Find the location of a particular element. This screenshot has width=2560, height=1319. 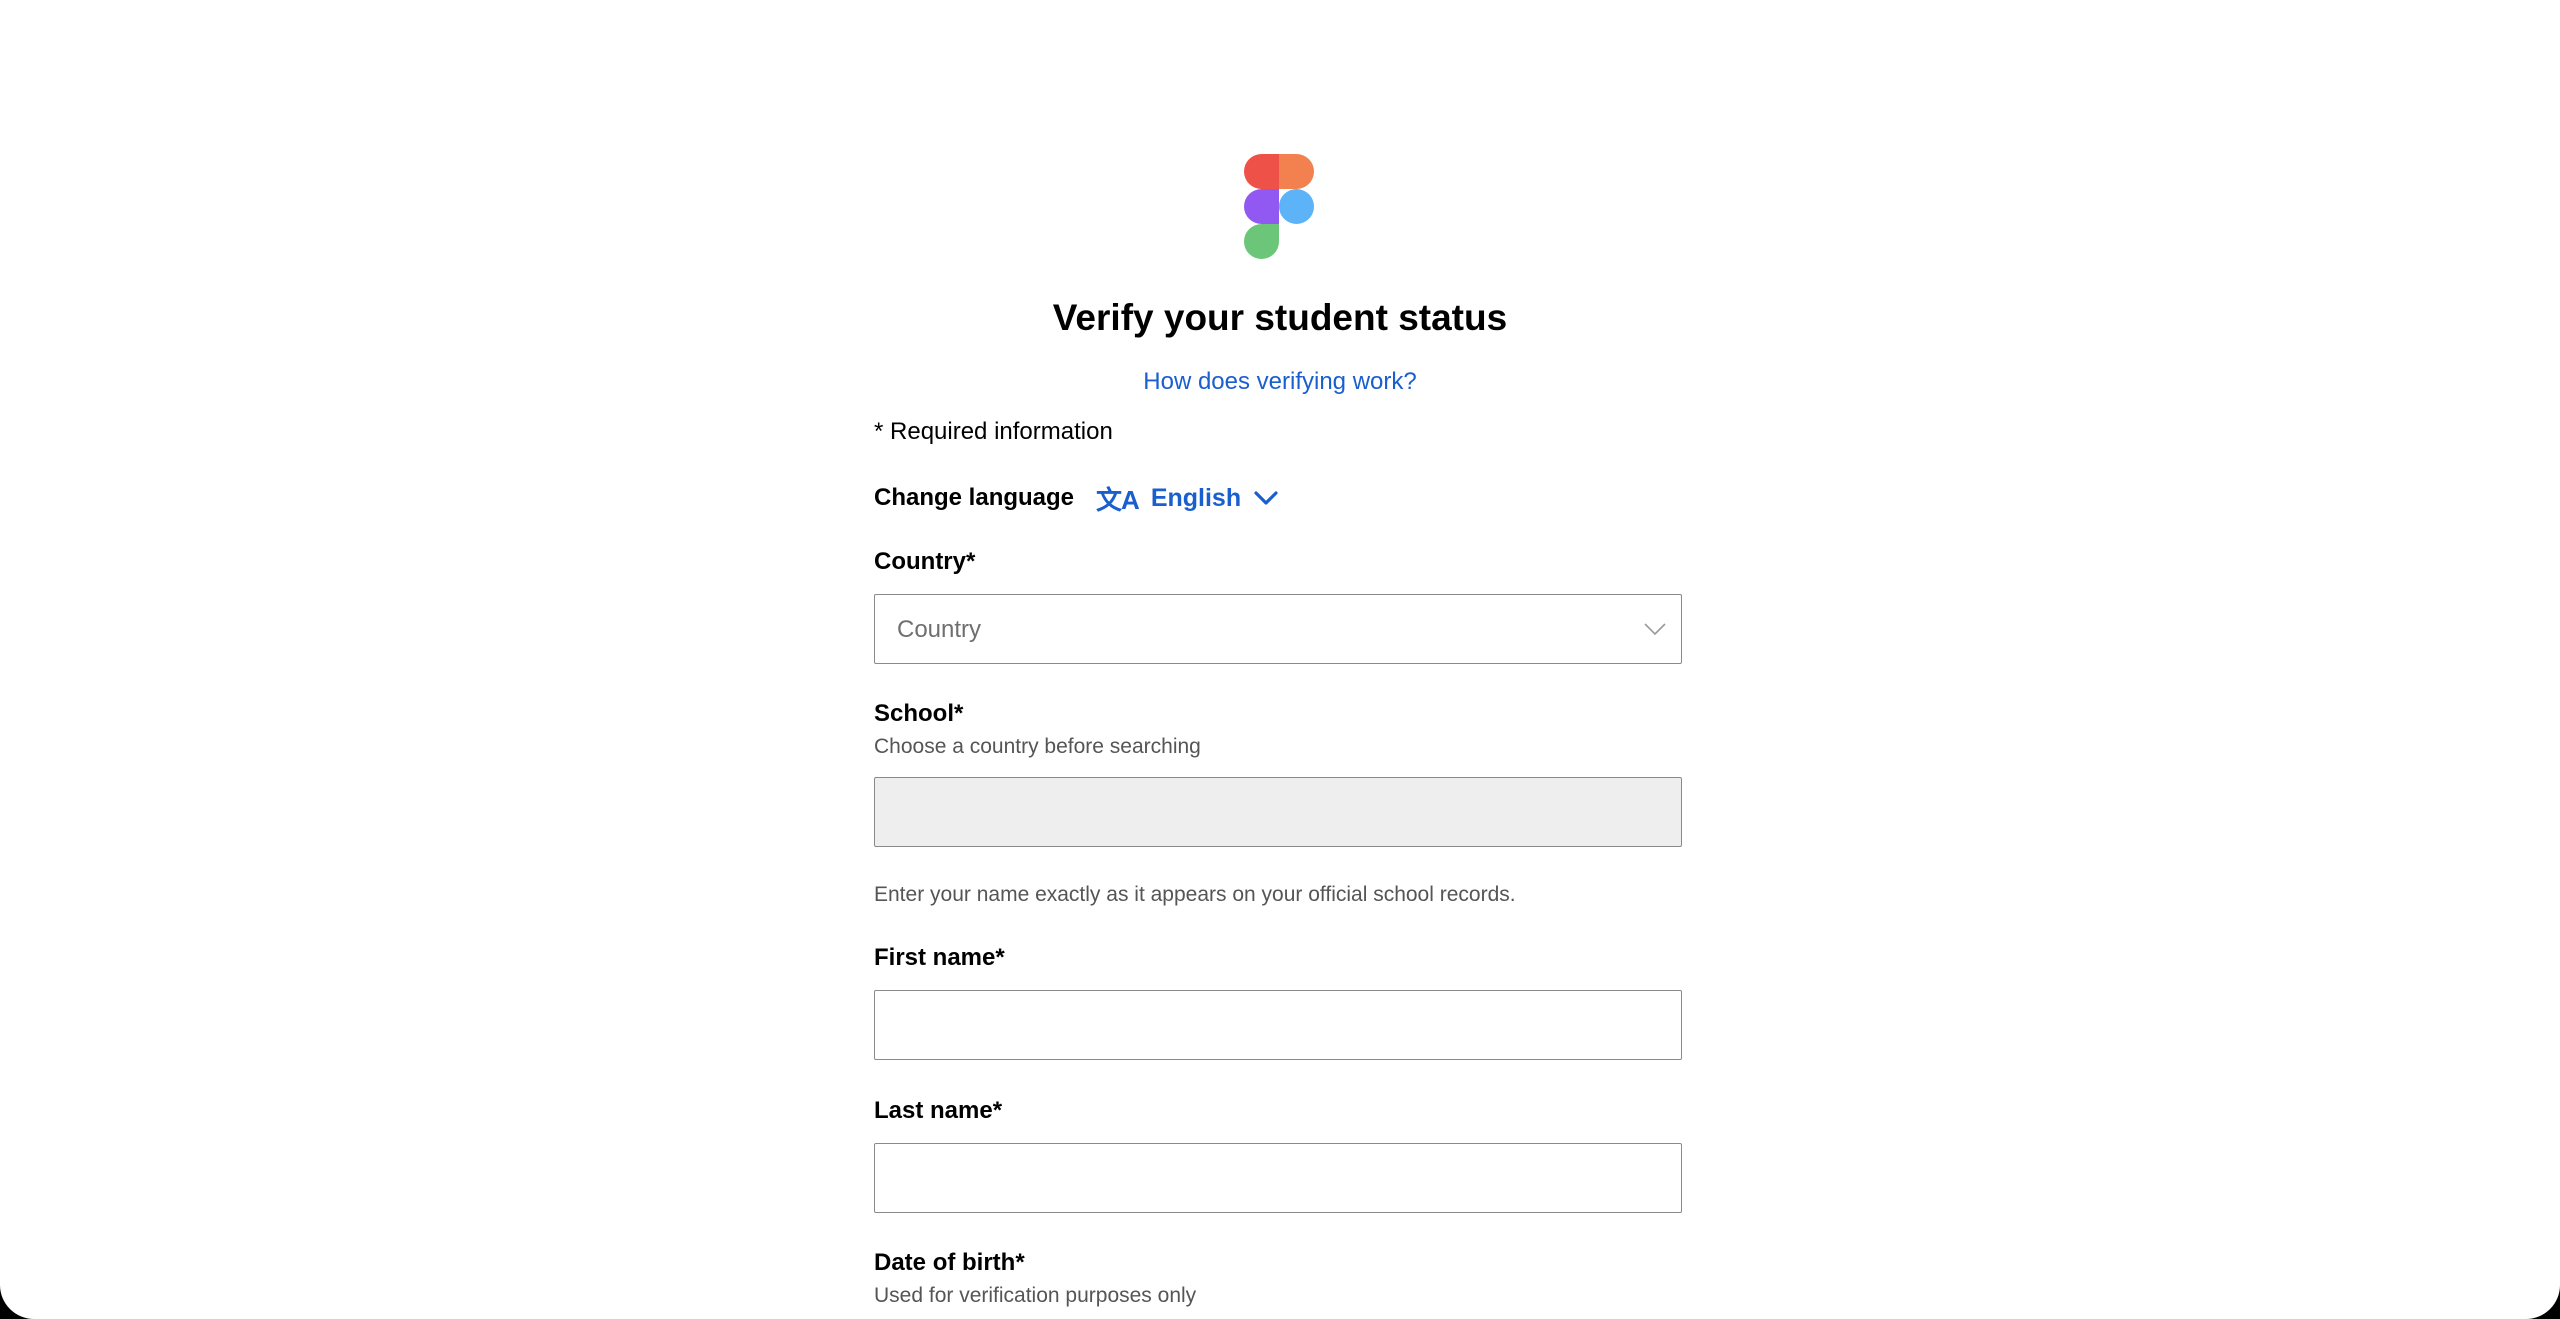

last-name-field is located at coordinates (1278, 1178).